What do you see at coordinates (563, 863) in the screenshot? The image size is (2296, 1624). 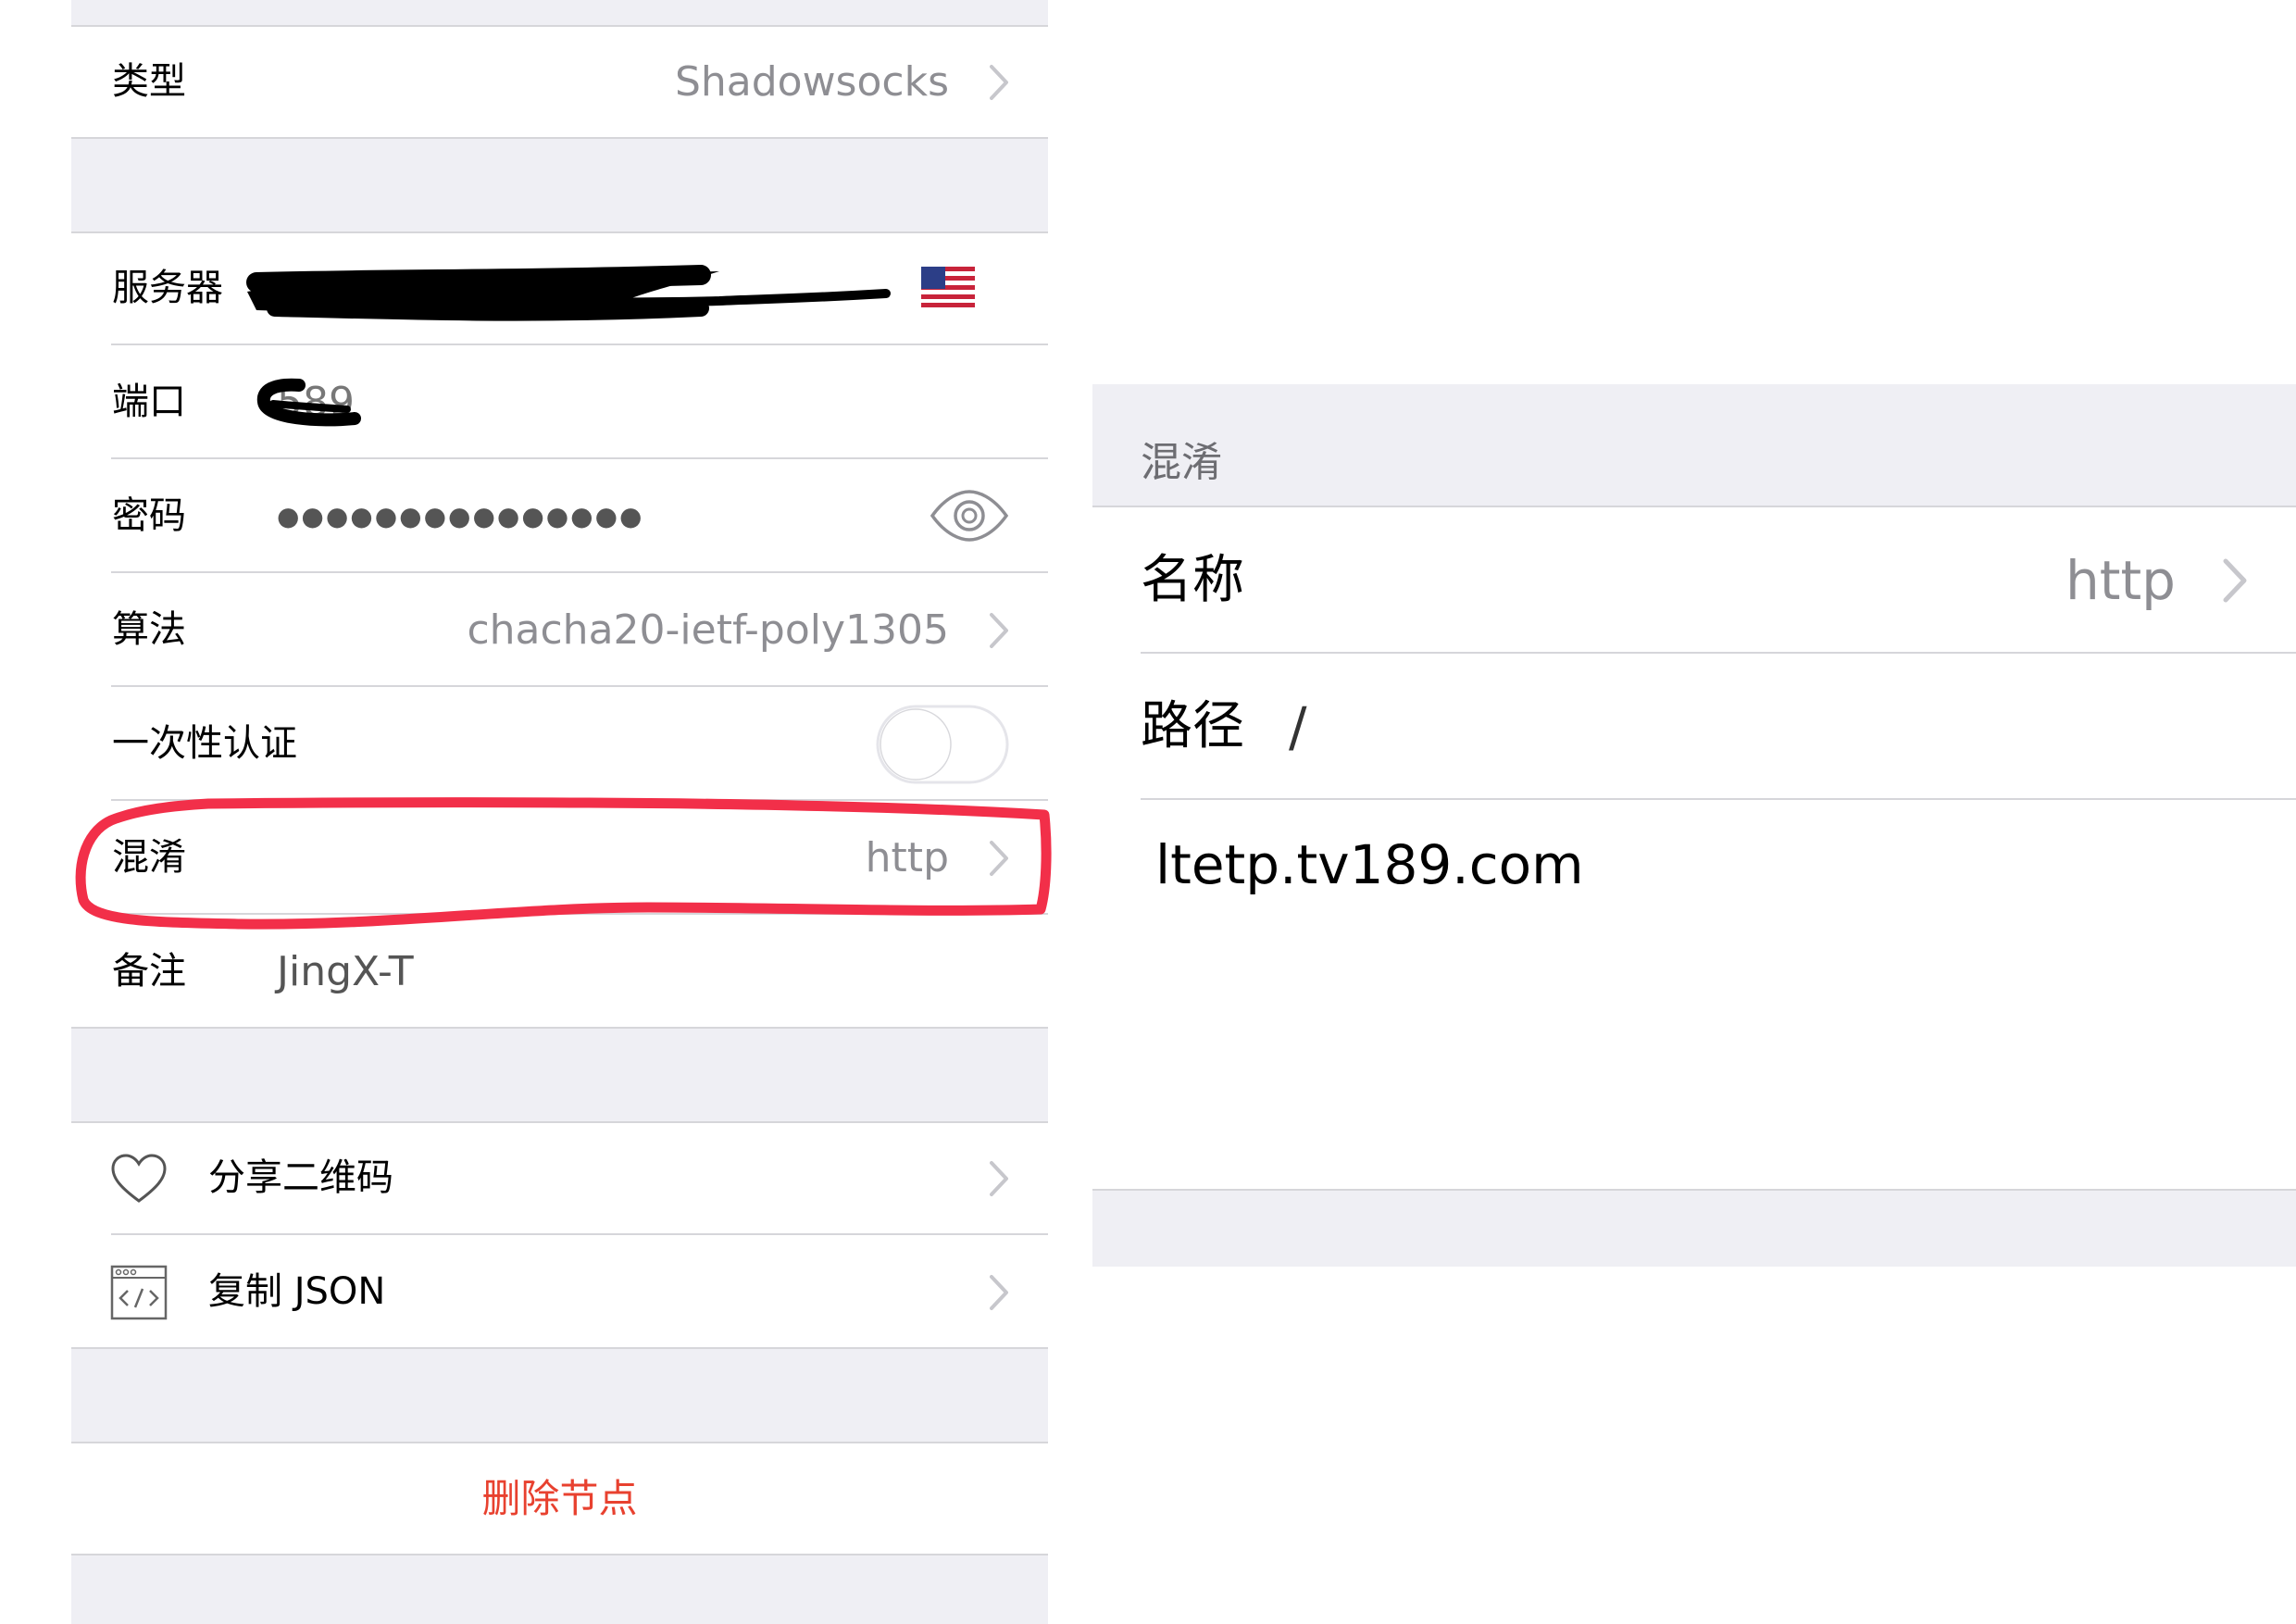 I see `highlight-annotation` at bounding box center [563, 863].